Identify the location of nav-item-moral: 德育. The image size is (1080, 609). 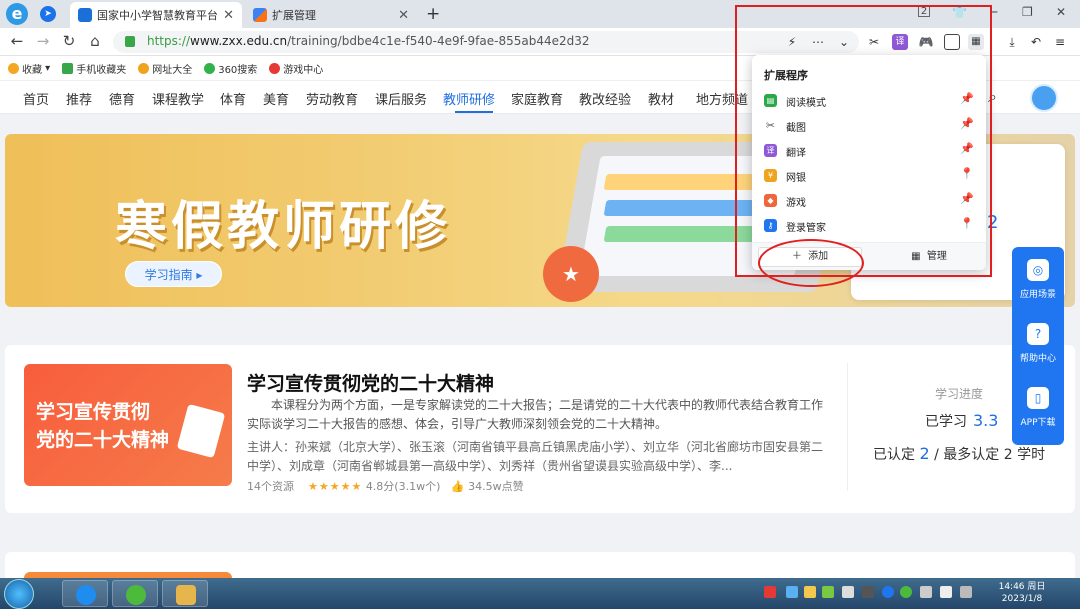
(122, 98).